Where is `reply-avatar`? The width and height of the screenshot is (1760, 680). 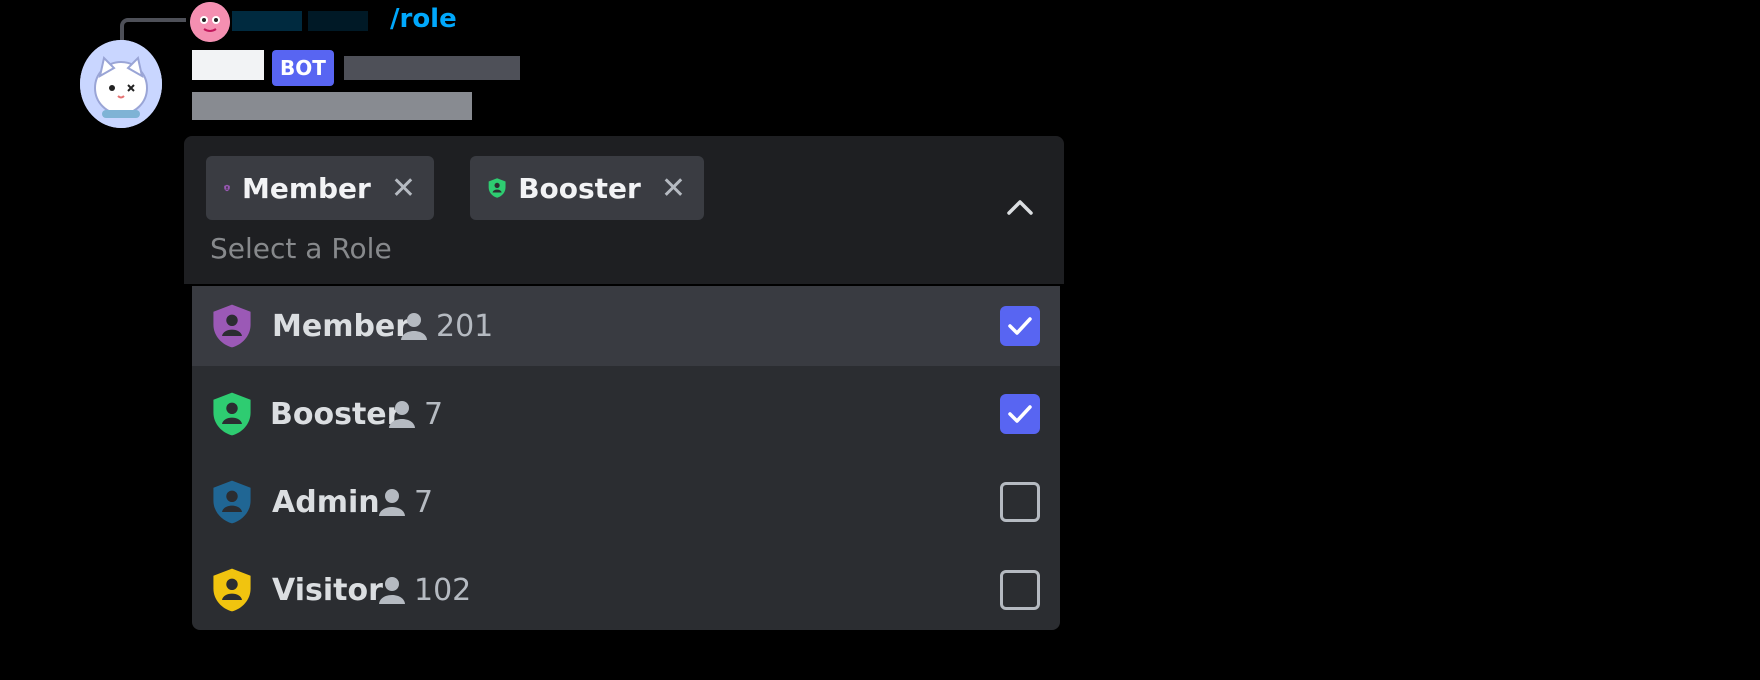
reply-avatar is located at coordinates (210, 22).